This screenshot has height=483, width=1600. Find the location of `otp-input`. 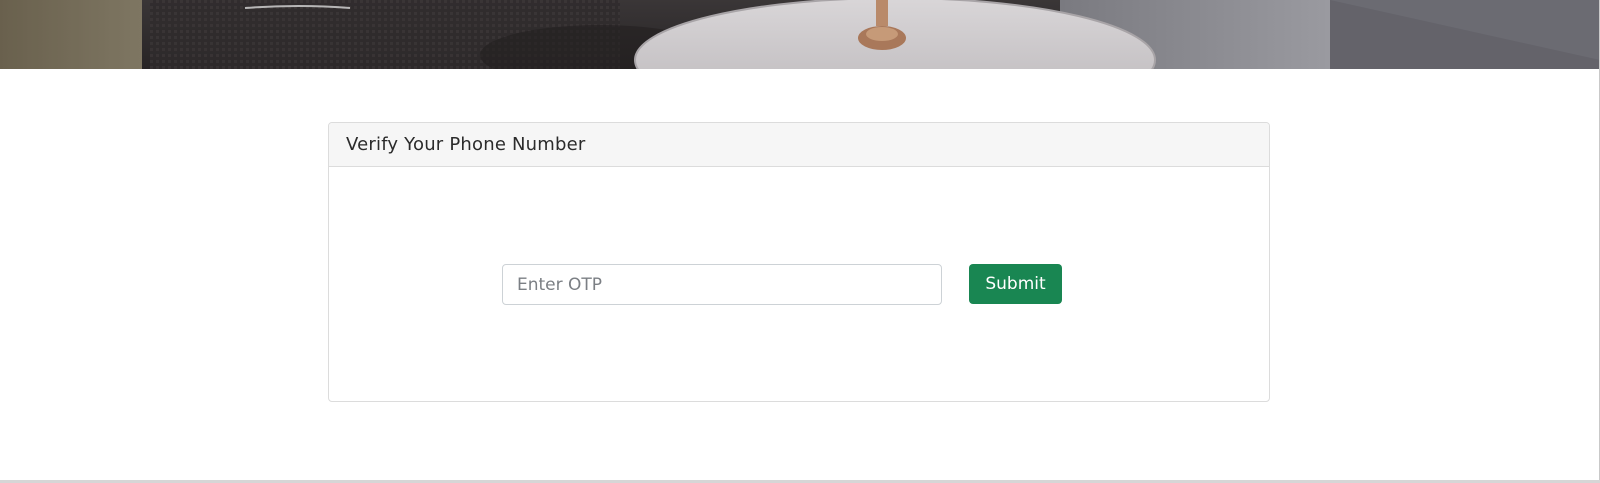

otp-input is located at coordinates (722, 284).